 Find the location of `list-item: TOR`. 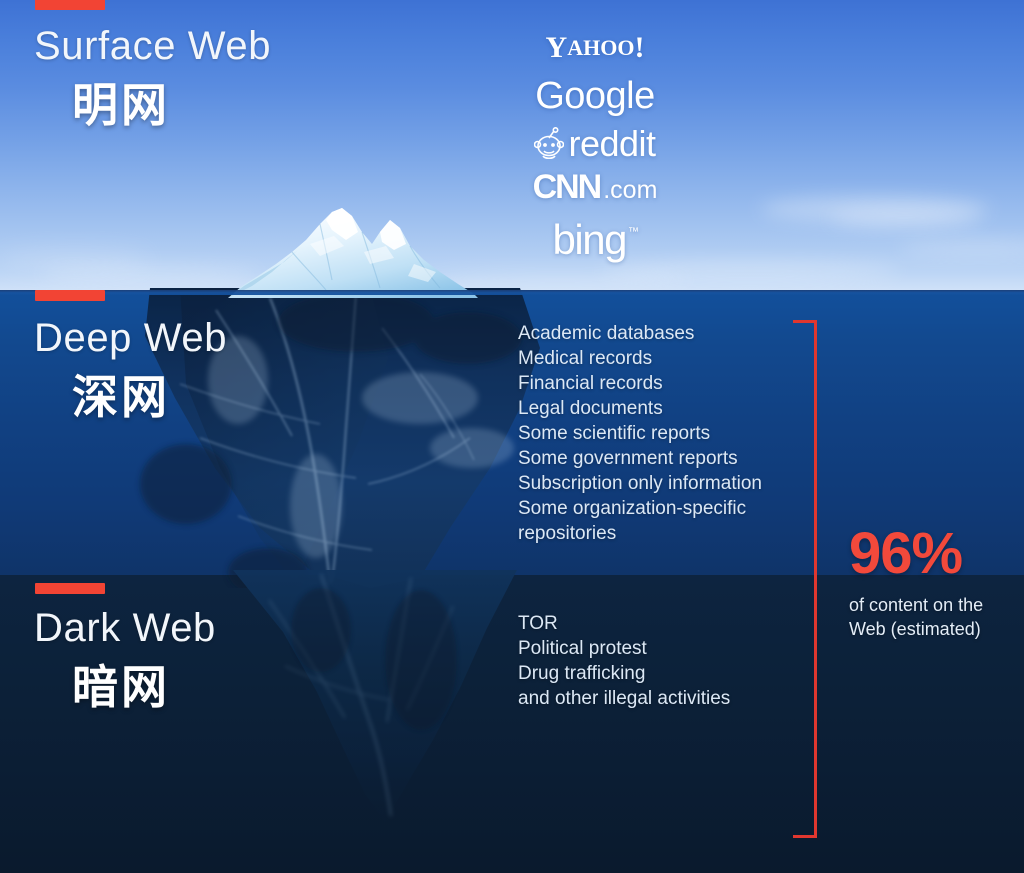

list-item: TOR is located at coordinates (538, 623).